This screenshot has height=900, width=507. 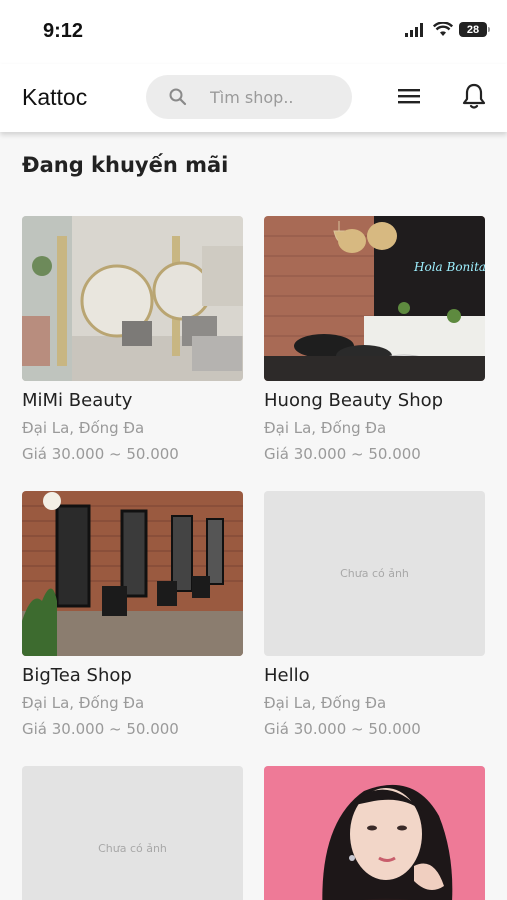 I want to click on battery-icon: 28, so click(x=474, y=29).